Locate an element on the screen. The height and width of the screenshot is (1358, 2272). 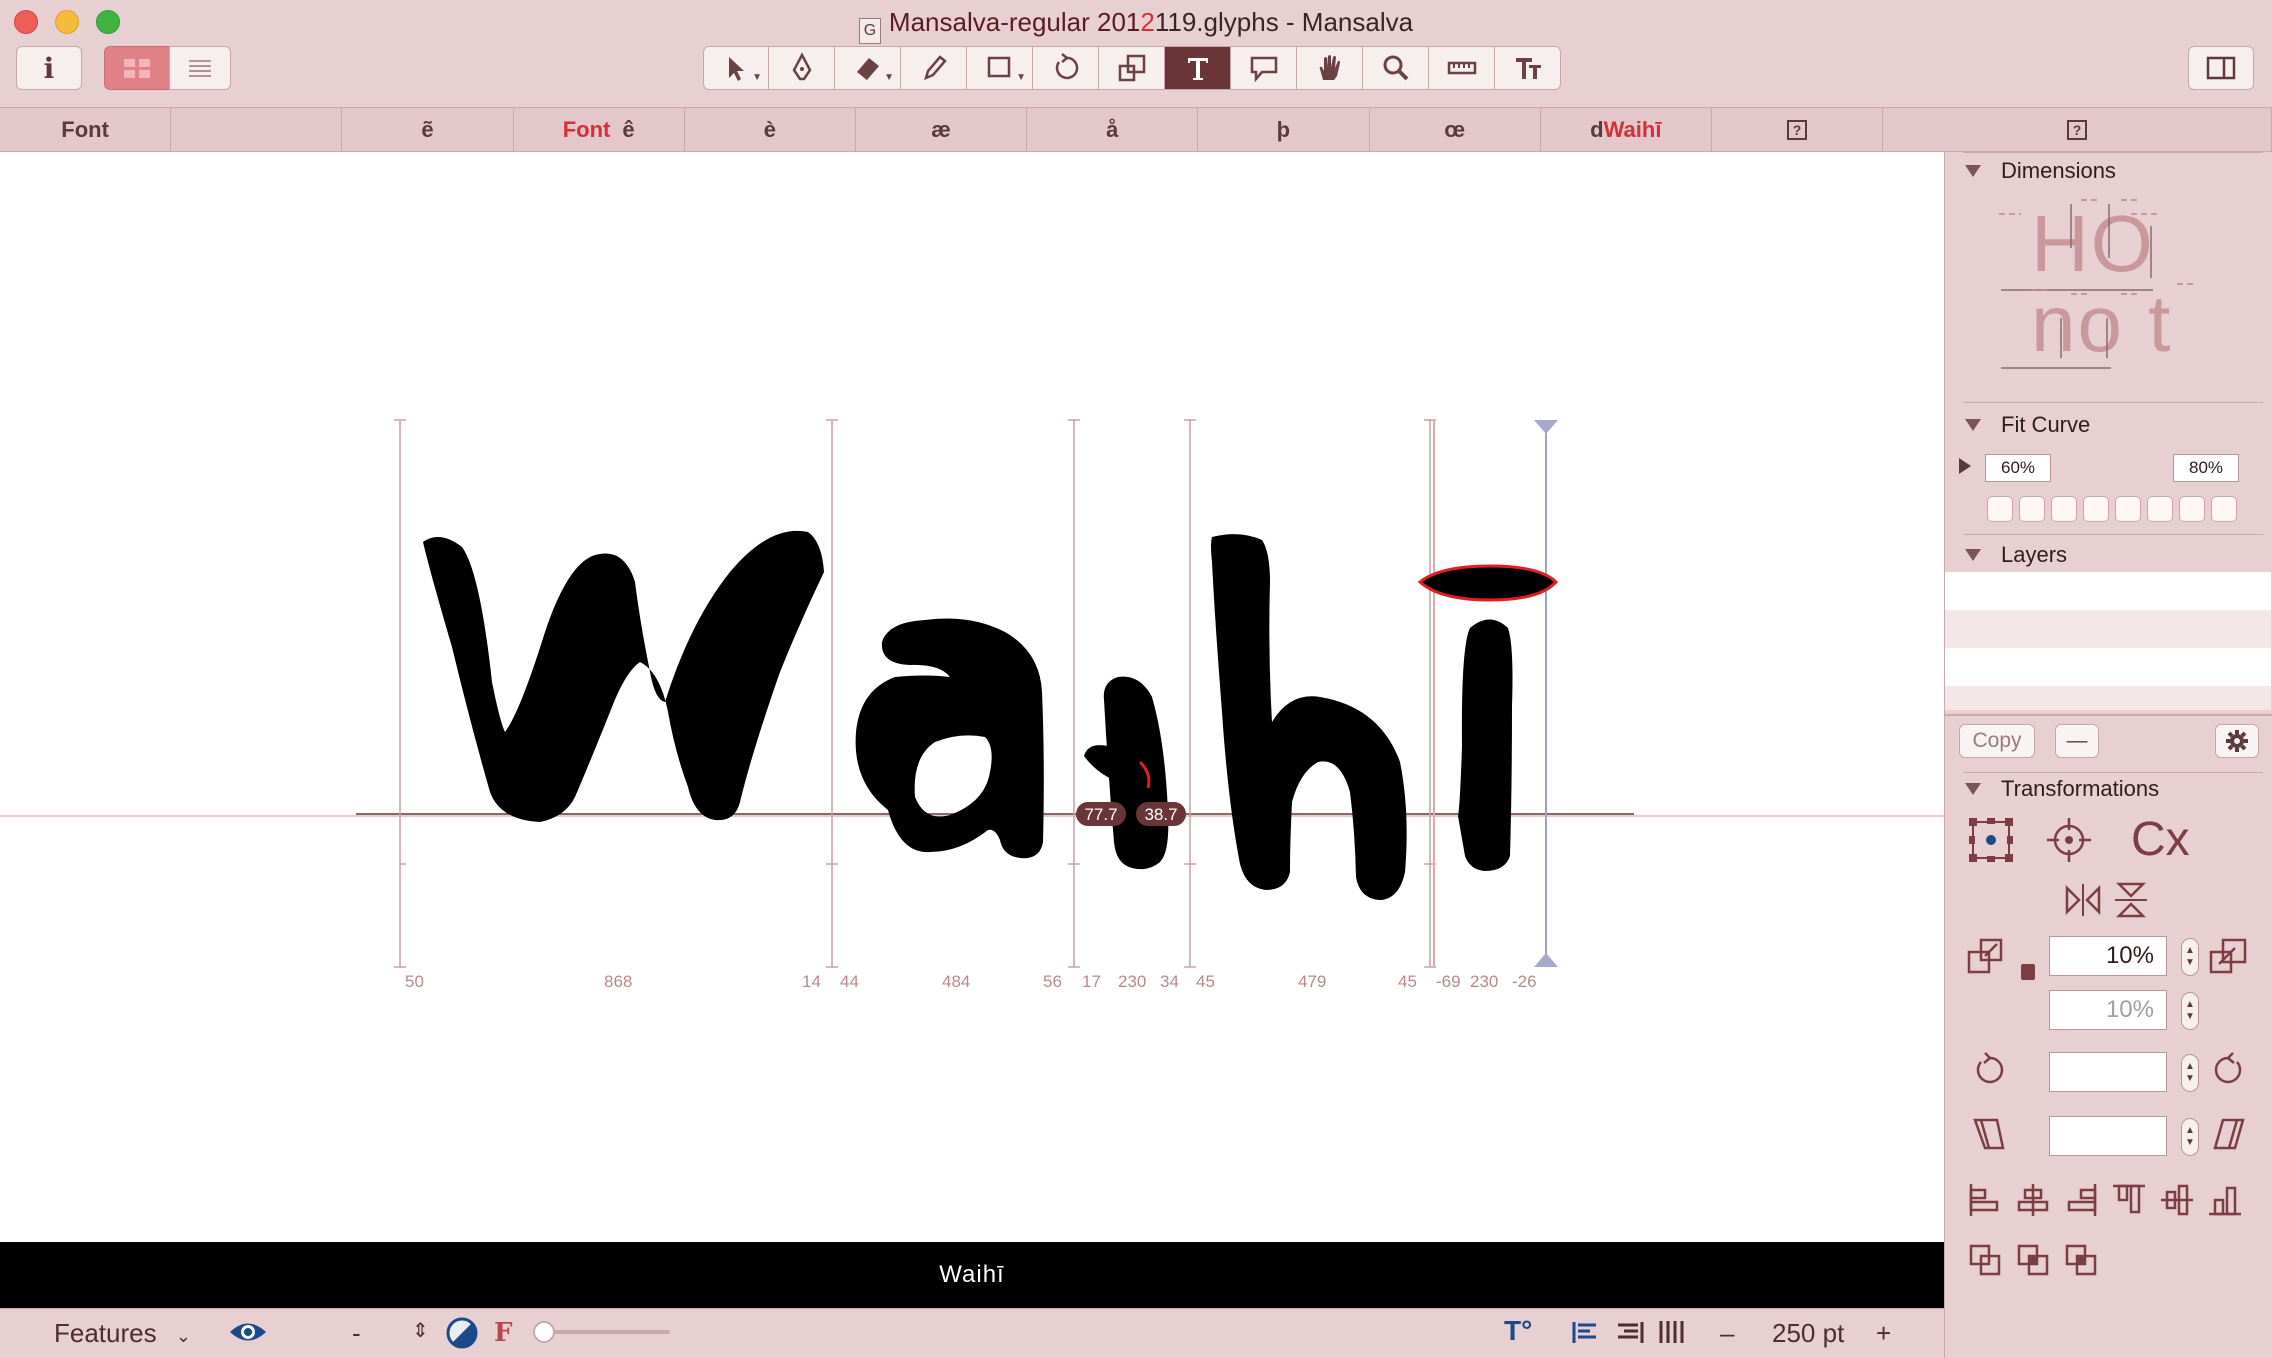
glyph-W is located at coordinates (623, 676).